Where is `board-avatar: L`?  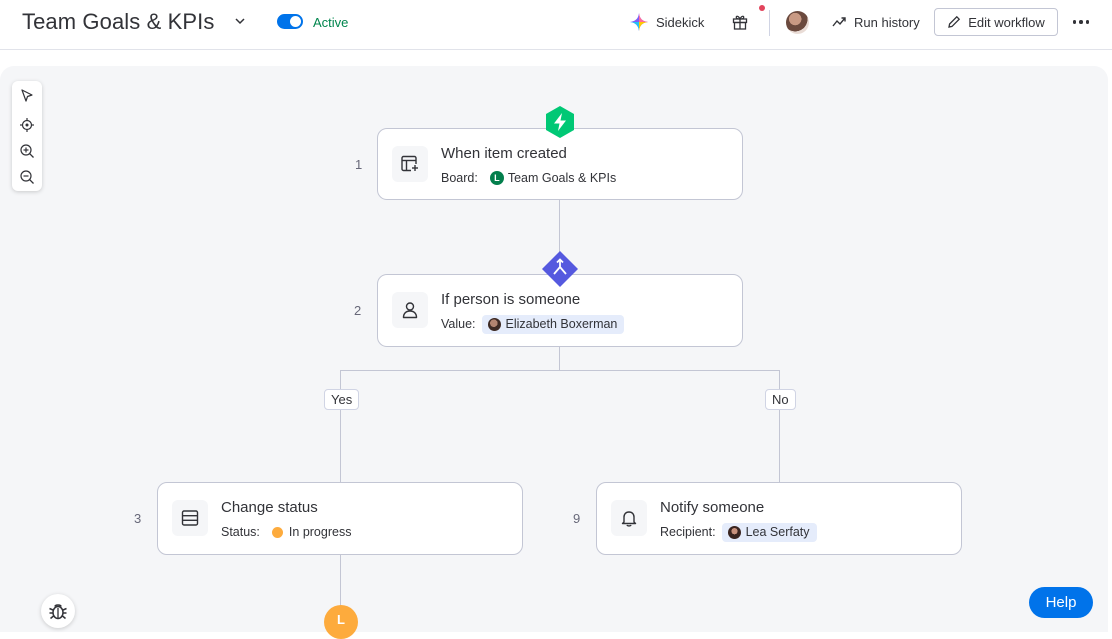
board-avatar: L is located at coordinates (496, 178).